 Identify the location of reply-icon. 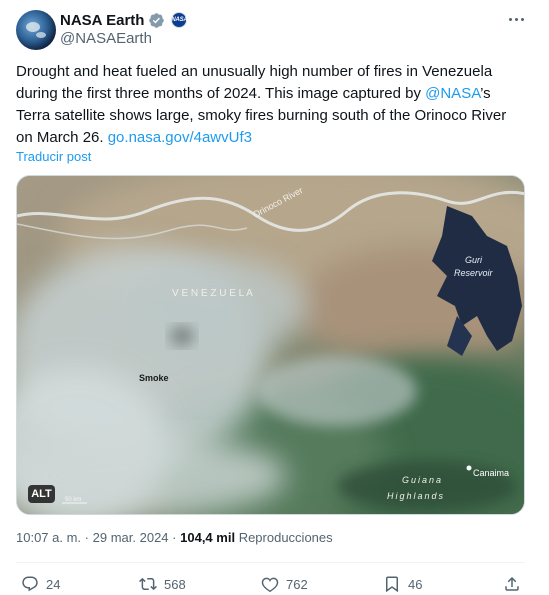
(30, 584).